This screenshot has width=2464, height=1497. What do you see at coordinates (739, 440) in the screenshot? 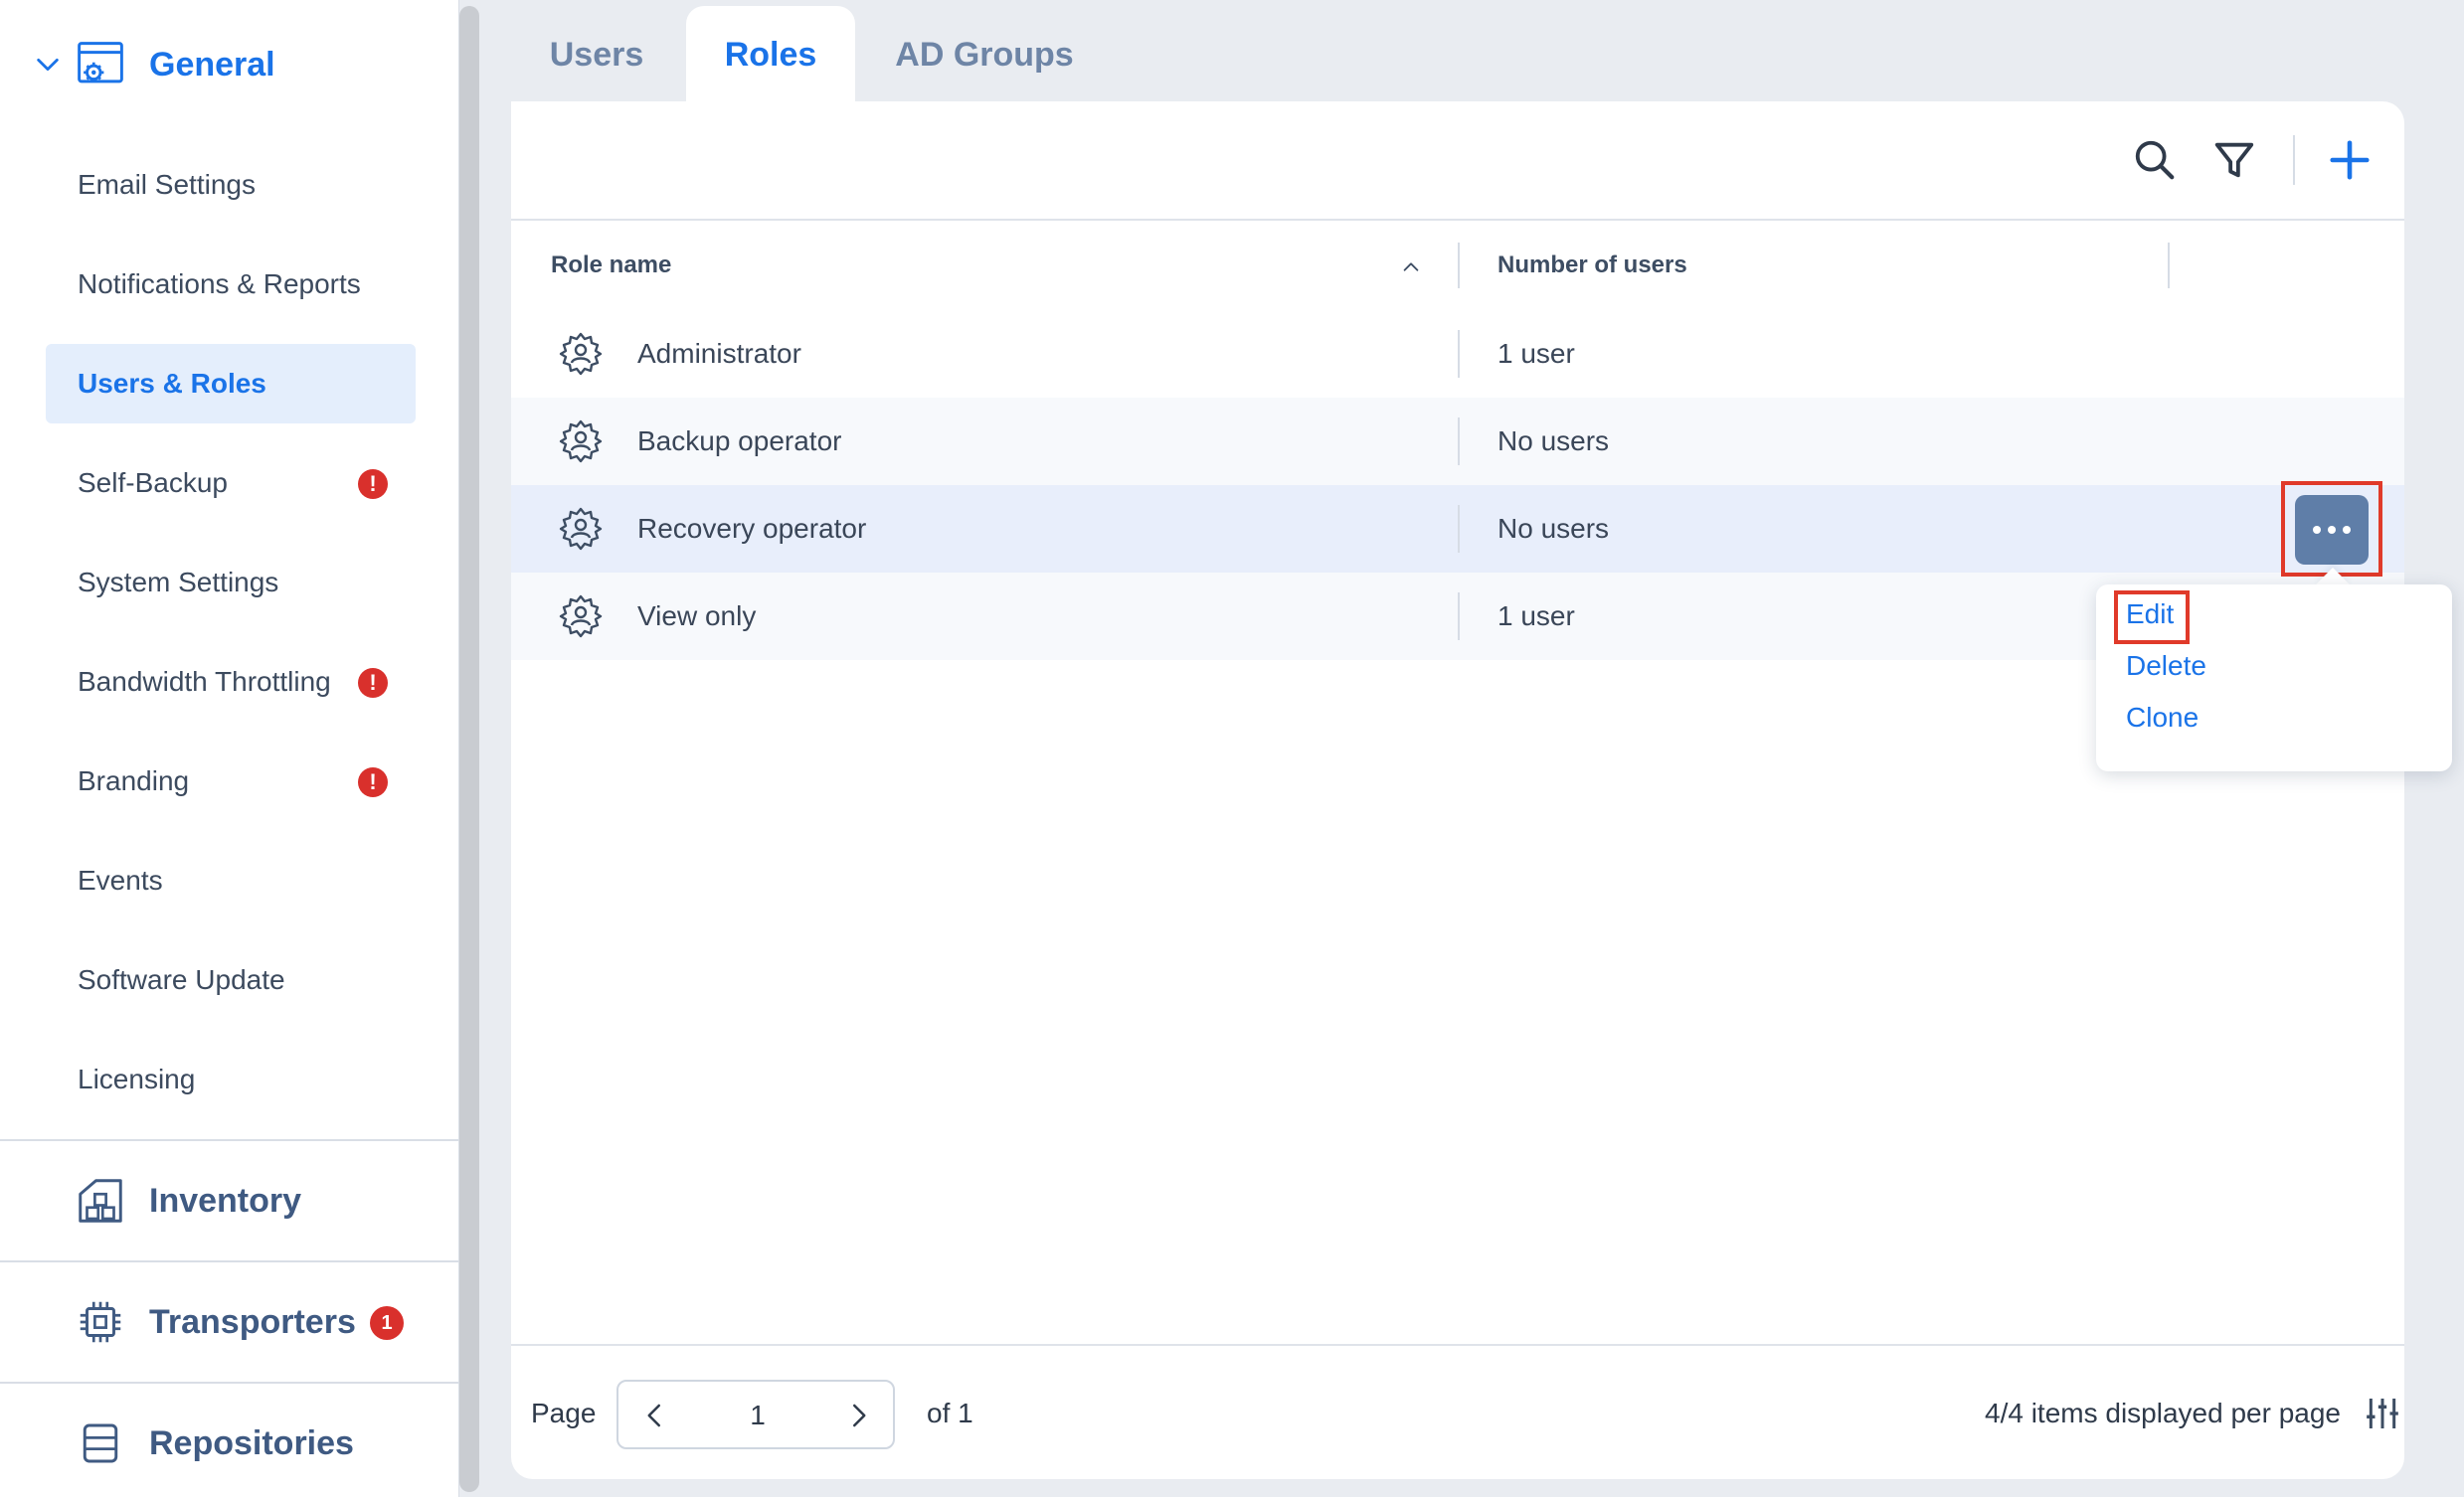
I see `role-name: Backup operator` at bounding box center [739, 440].